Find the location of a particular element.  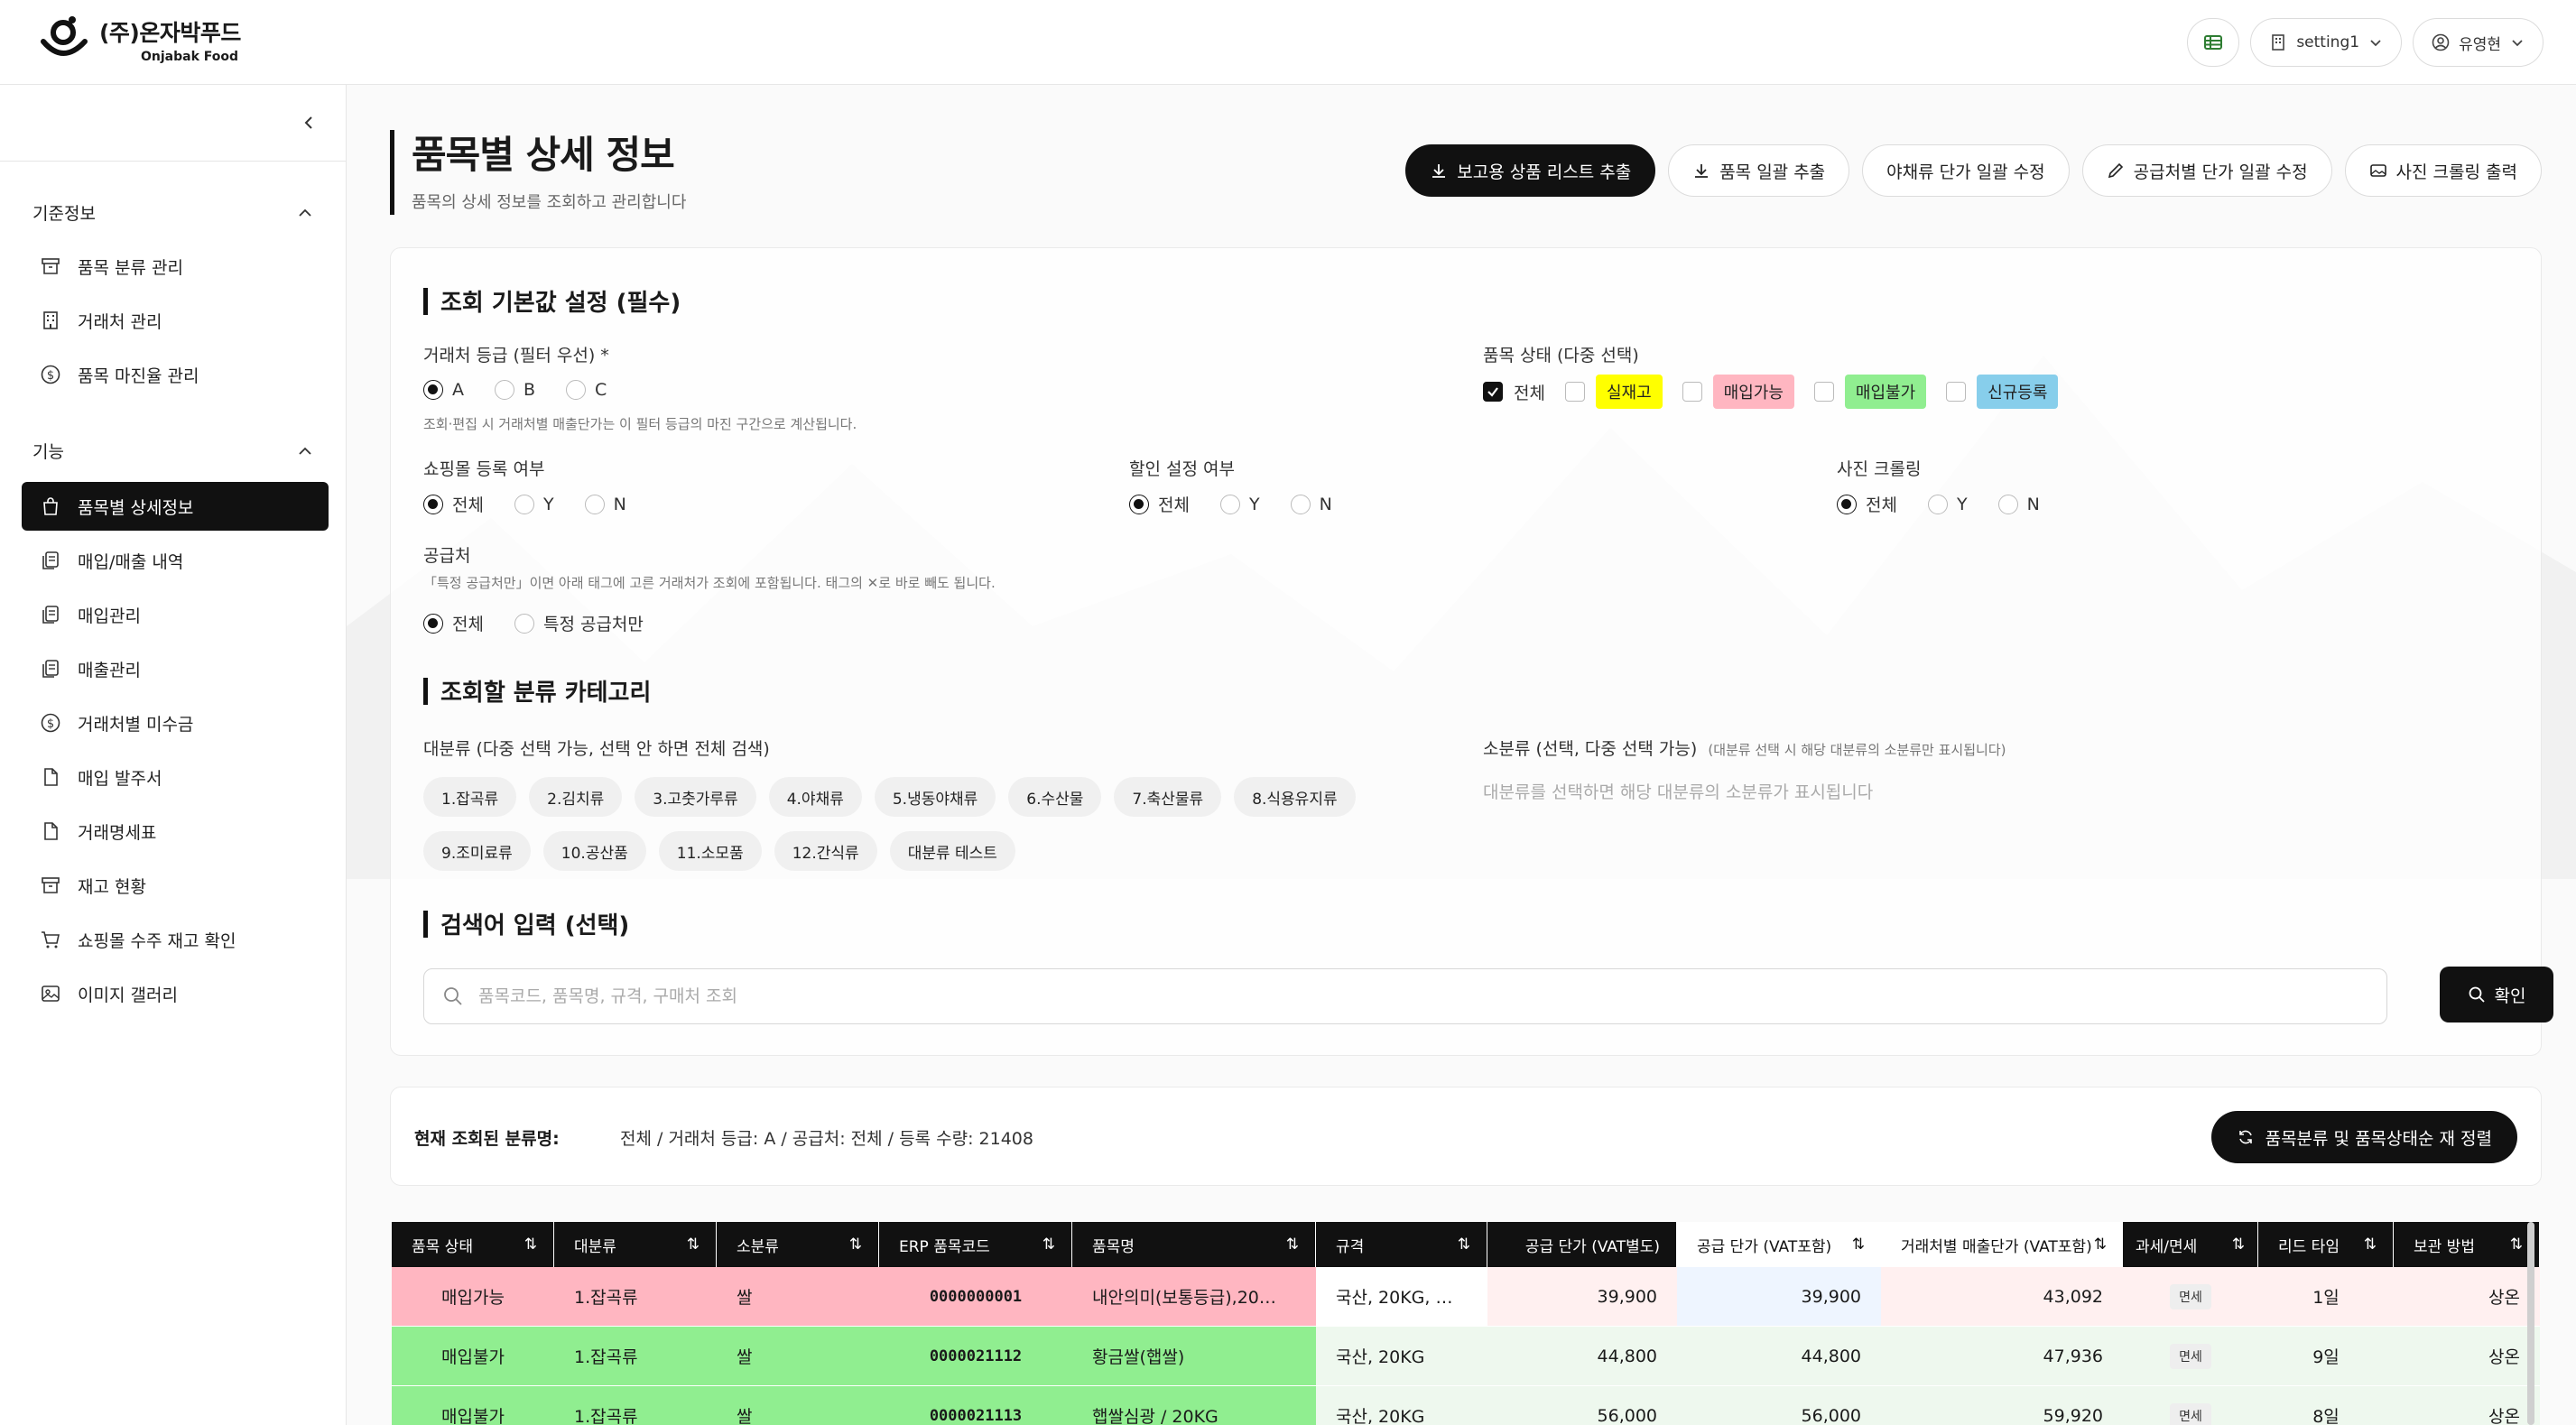

sidebar-item-category: 품목 분류 관리 is located at coordinates (175, 266).